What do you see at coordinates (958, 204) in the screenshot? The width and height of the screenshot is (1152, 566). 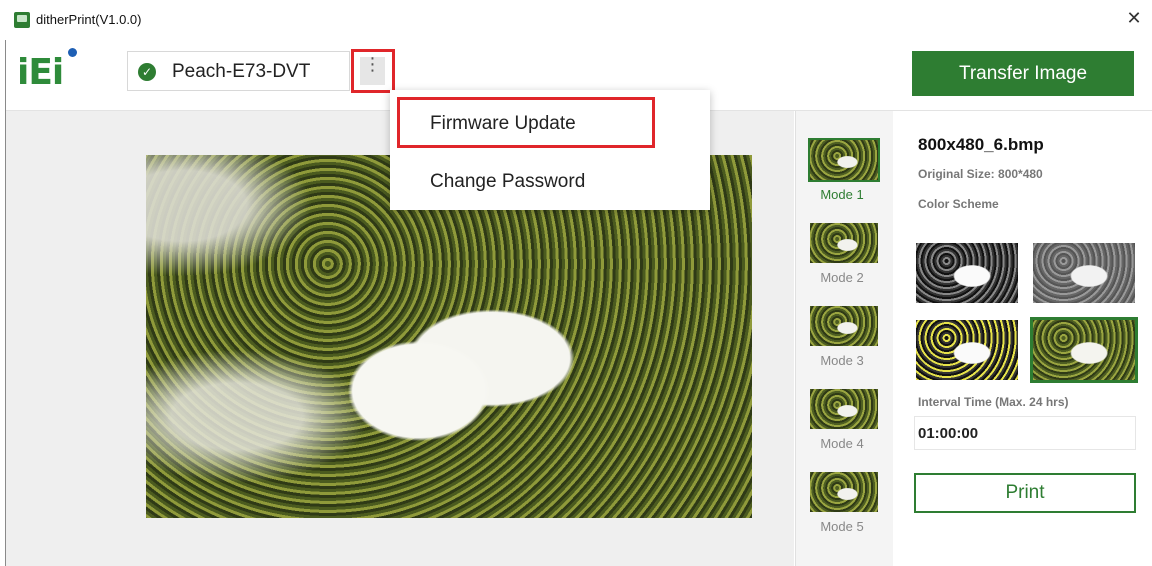 I see `color-scheme-label: Color Scheme` at bounding box center [958, 204].